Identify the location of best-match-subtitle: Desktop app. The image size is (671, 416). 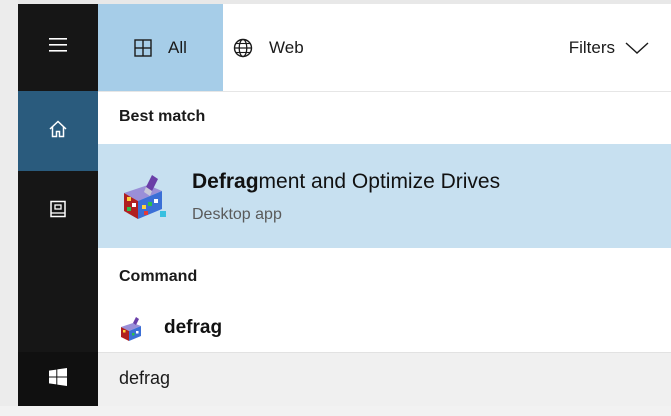
(237, 214).